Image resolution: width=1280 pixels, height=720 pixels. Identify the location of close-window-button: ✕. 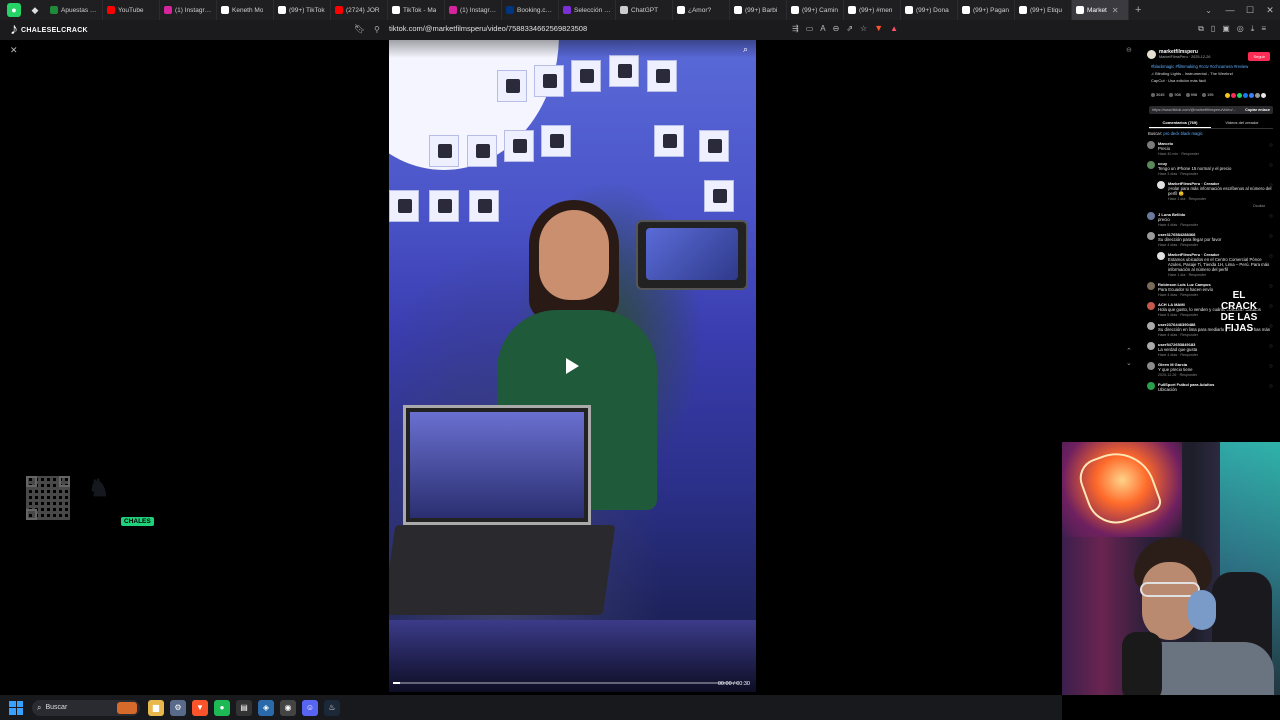
(1270, 10).